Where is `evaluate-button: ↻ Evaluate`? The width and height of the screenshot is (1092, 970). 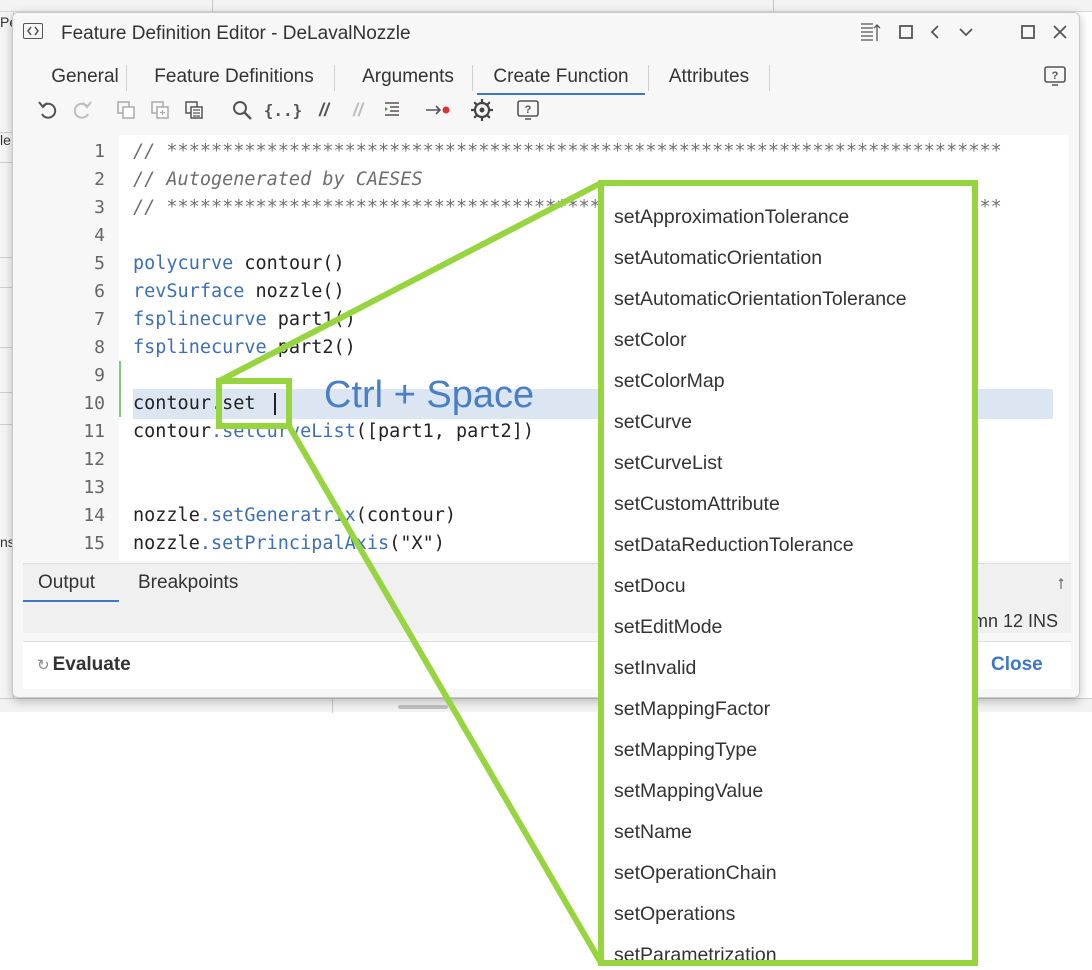 evaluate-button: ↻ Evaluate is located at coordinates (84, 665).